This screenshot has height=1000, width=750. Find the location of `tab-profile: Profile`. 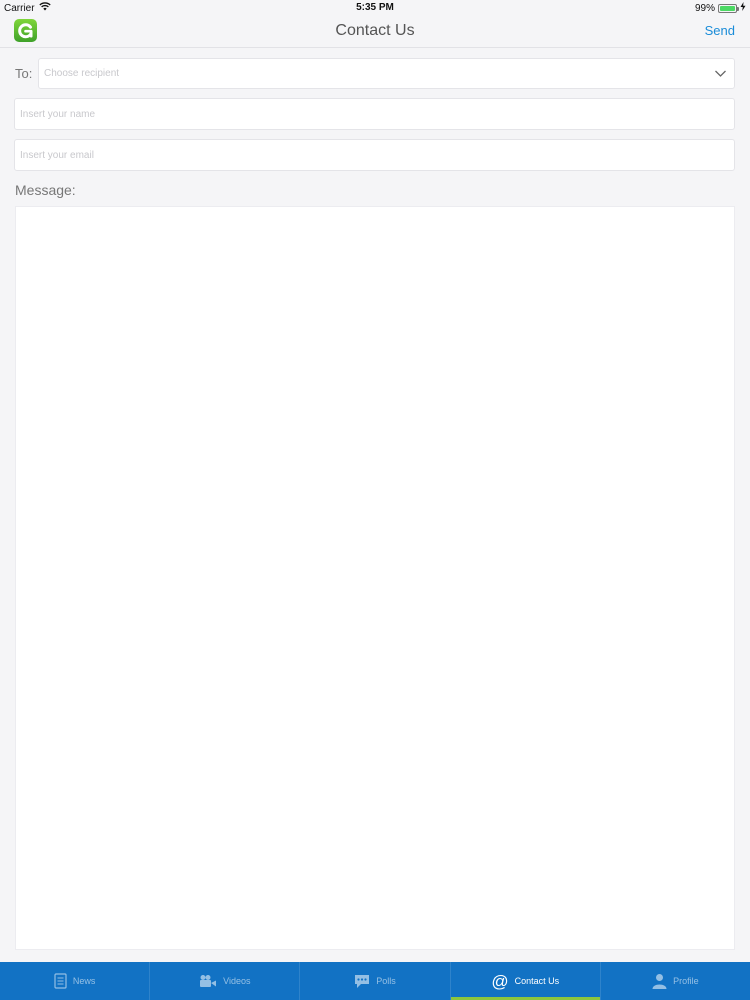

tab-profile: Profile is located at coordinates (674, 981).